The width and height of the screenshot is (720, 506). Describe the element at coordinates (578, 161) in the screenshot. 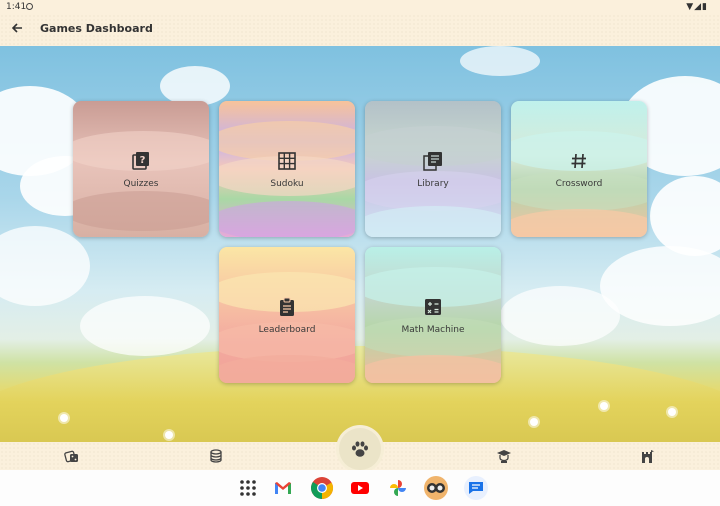

I see `hash-icon` at that location.